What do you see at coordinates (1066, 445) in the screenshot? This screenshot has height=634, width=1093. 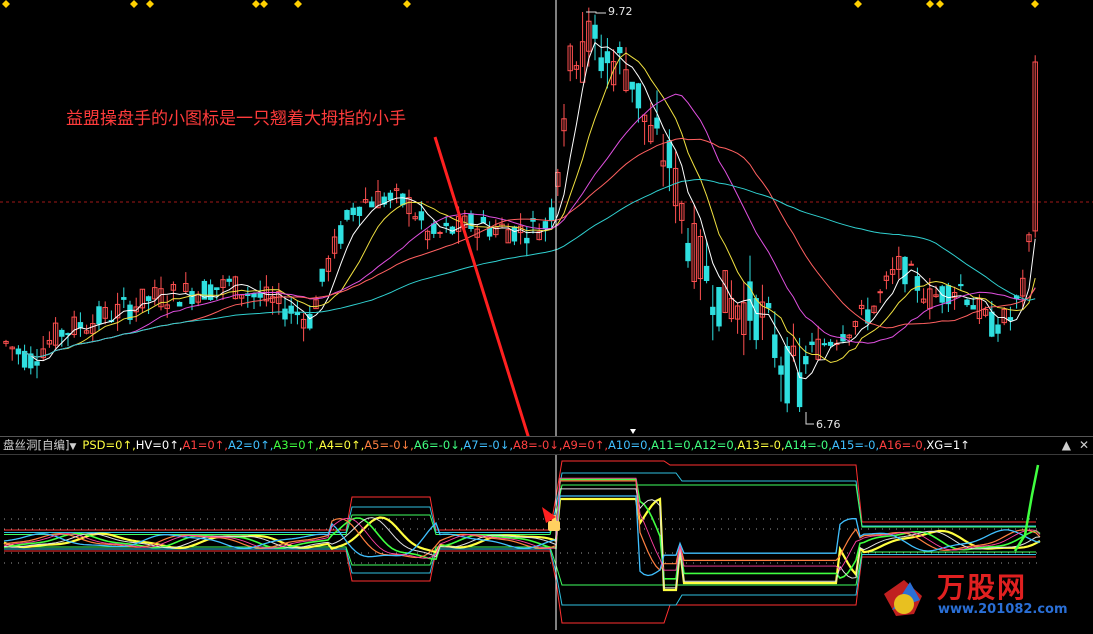 I see `maximize-panel-icon: ▲` at bounding box center [1066, 445].